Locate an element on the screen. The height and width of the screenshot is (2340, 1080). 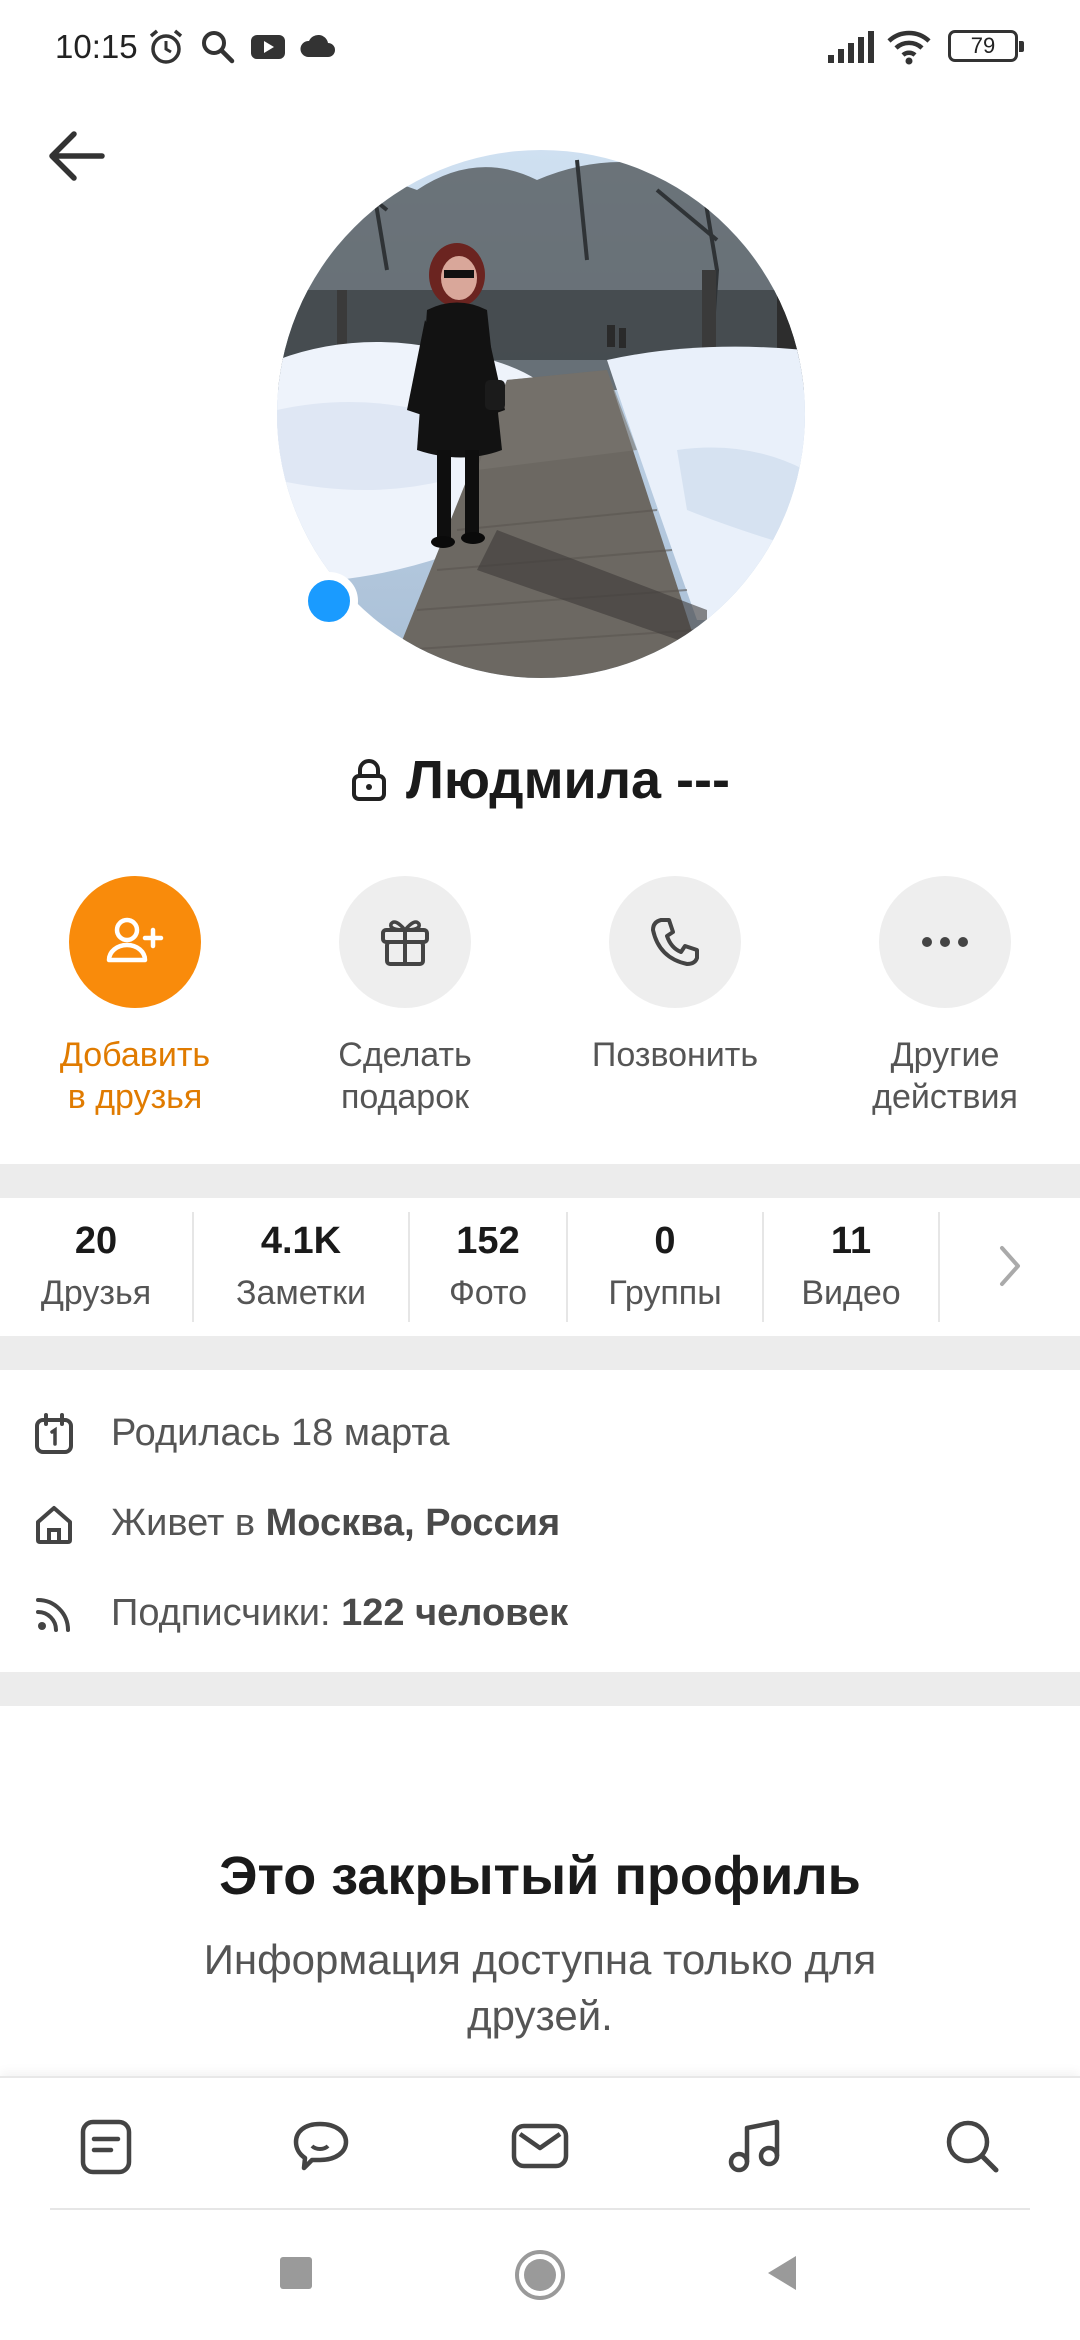
stat-separator is located at coordinates (939, 1267).